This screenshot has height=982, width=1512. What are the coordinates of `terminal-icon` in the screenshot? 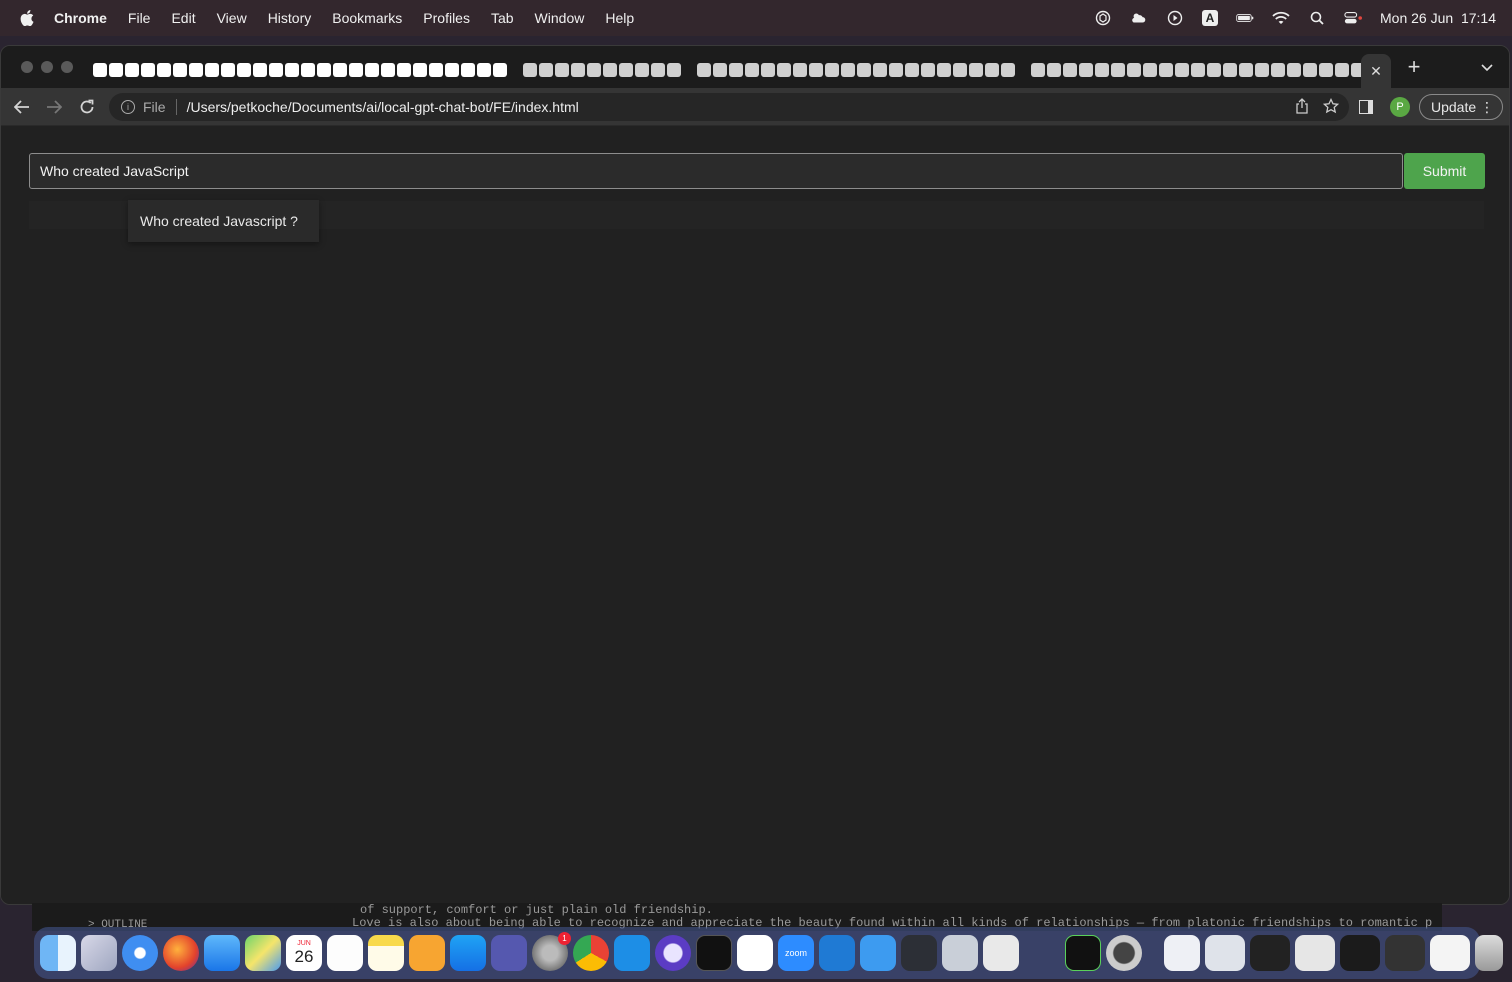 It's located at (714, 953).